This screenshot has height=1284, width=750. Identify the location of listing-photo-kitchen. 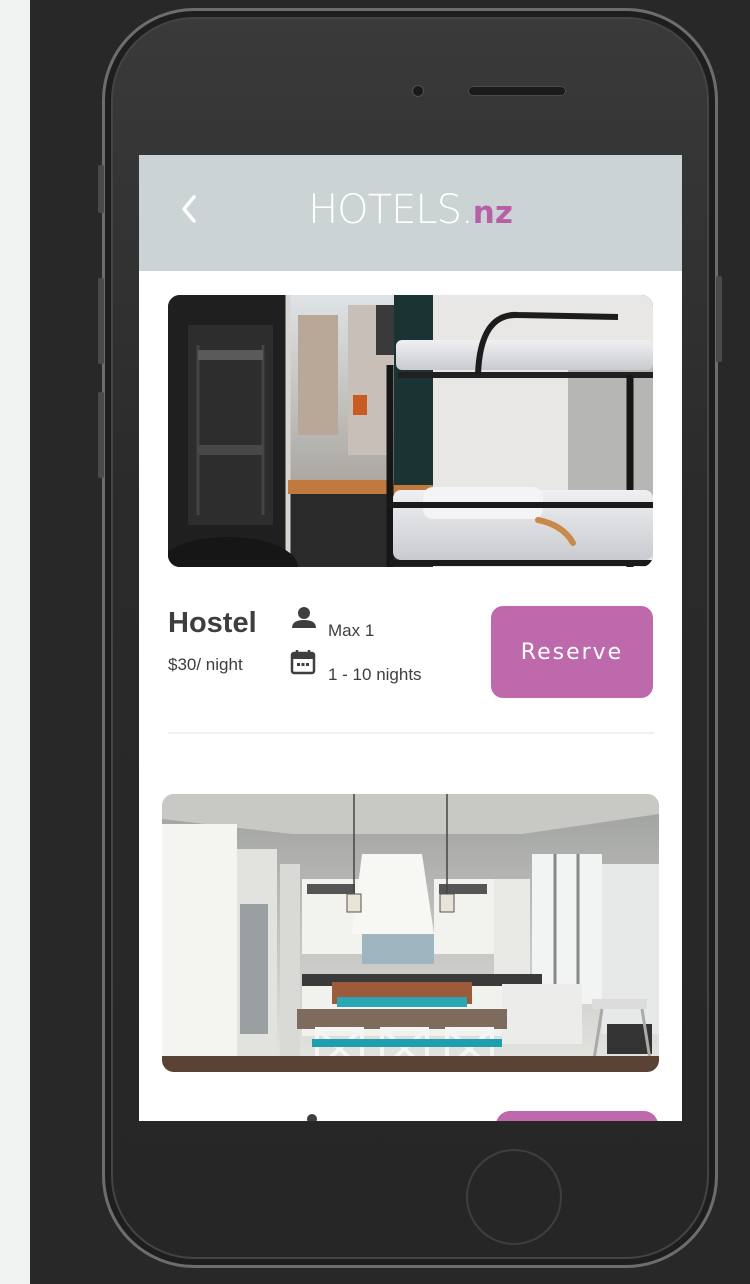
(410, 933).